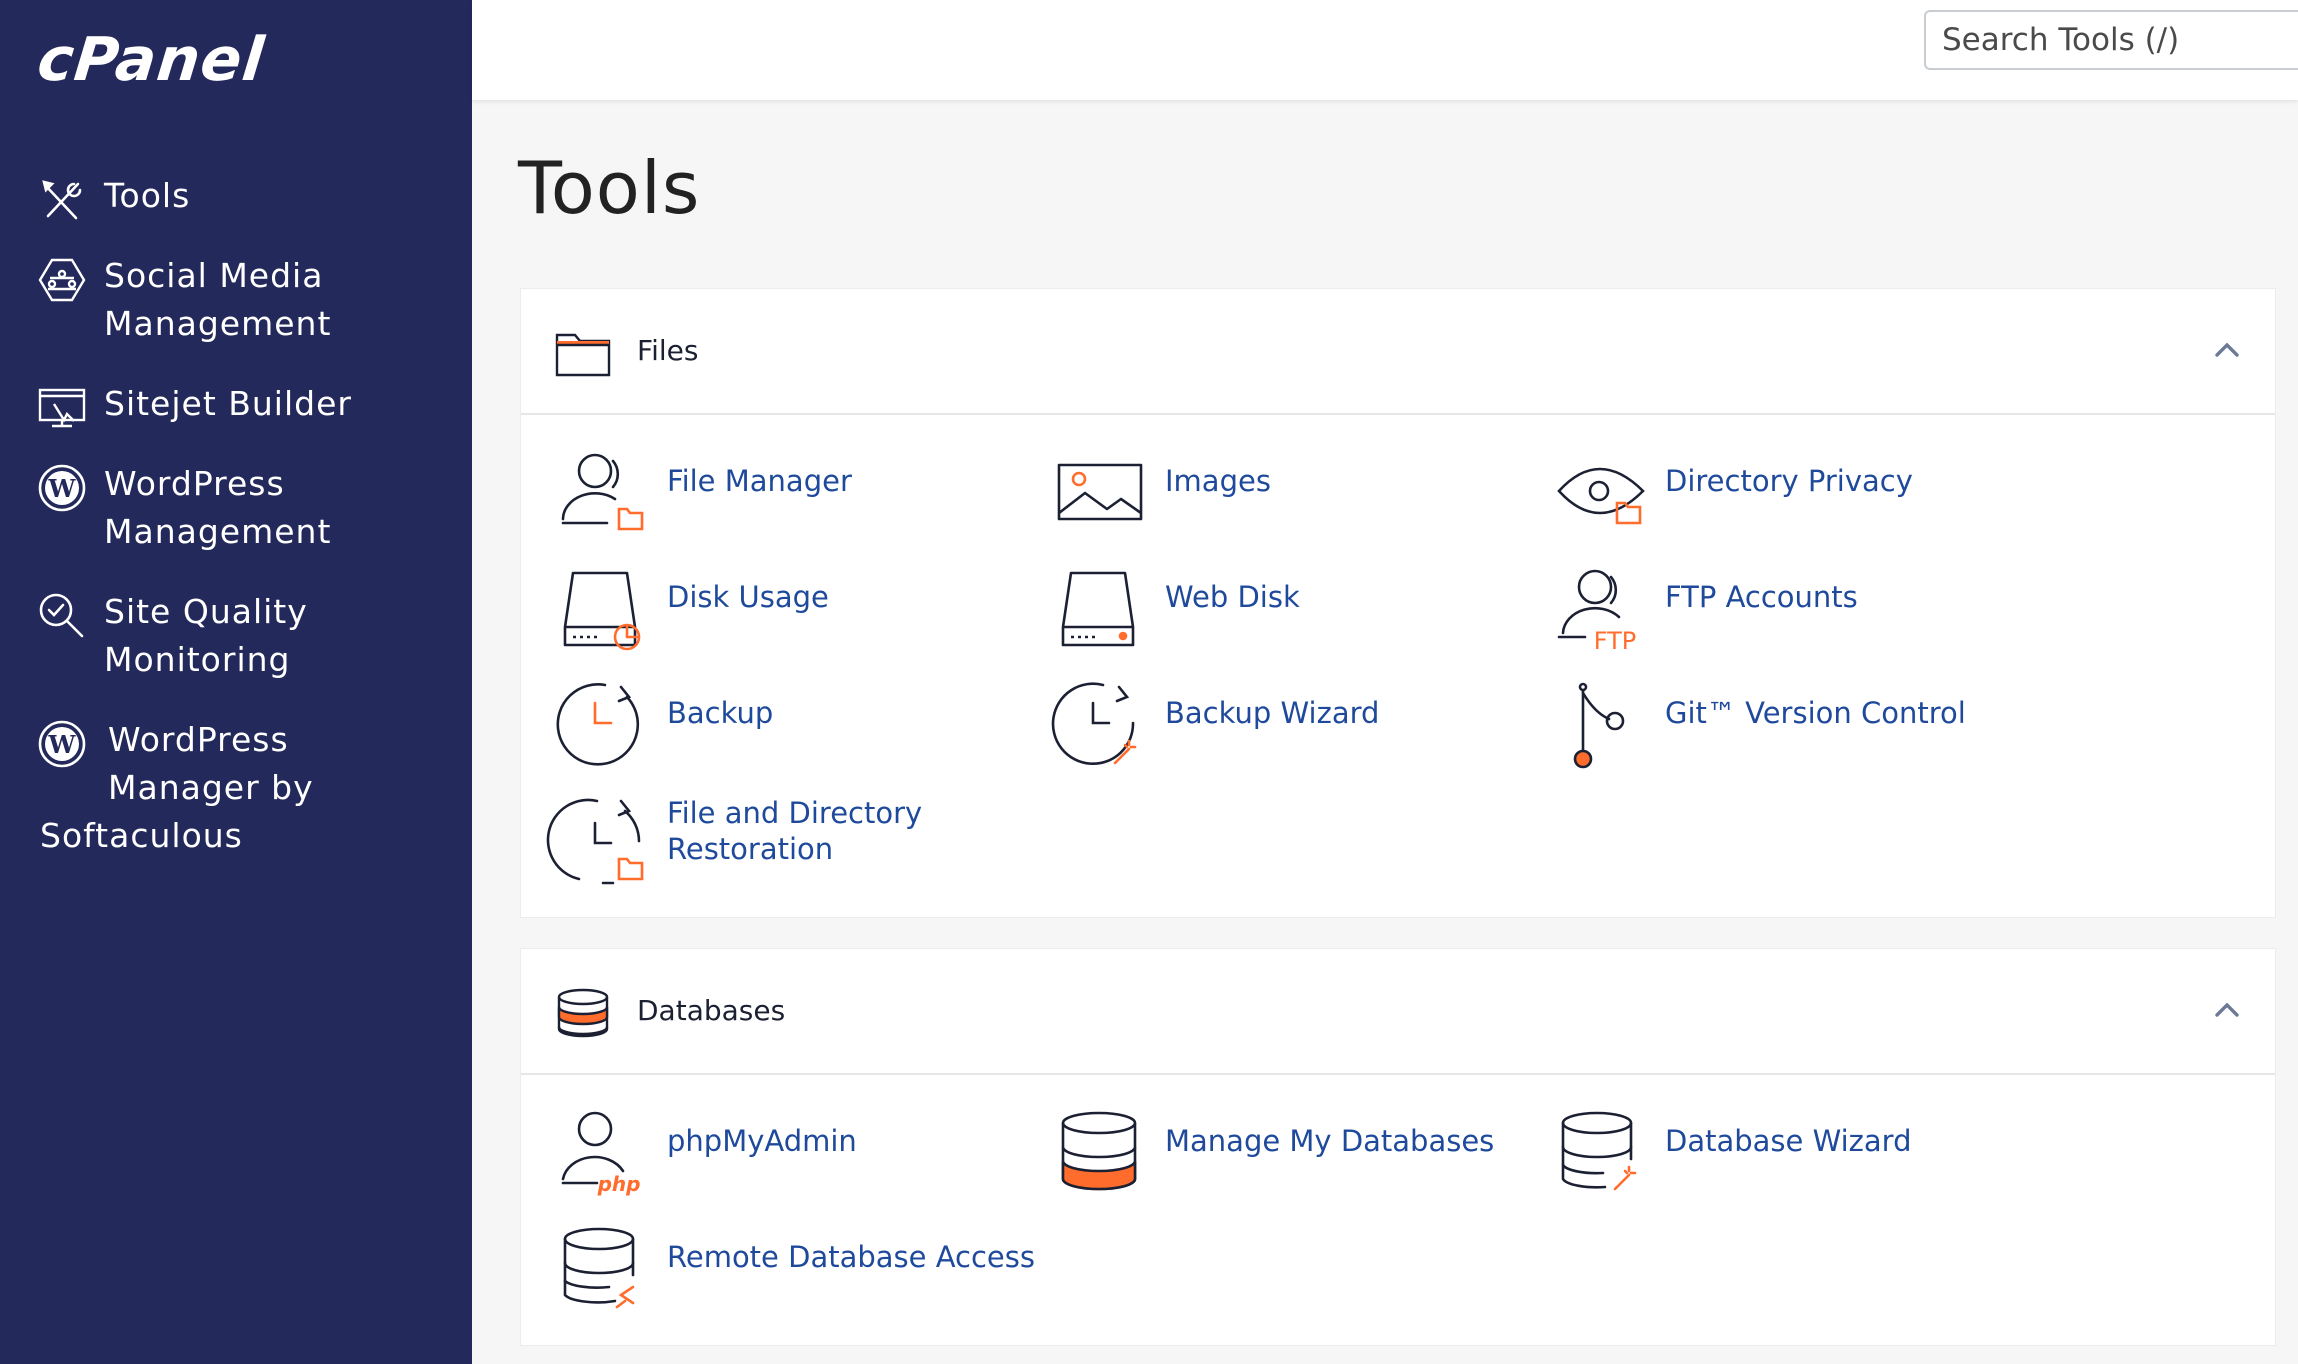 This screenshot has width=2298, height=1364. Describe the element at coordinates (1094, 724) in the screenshot. I see `backup-wizard-icon` at that location.